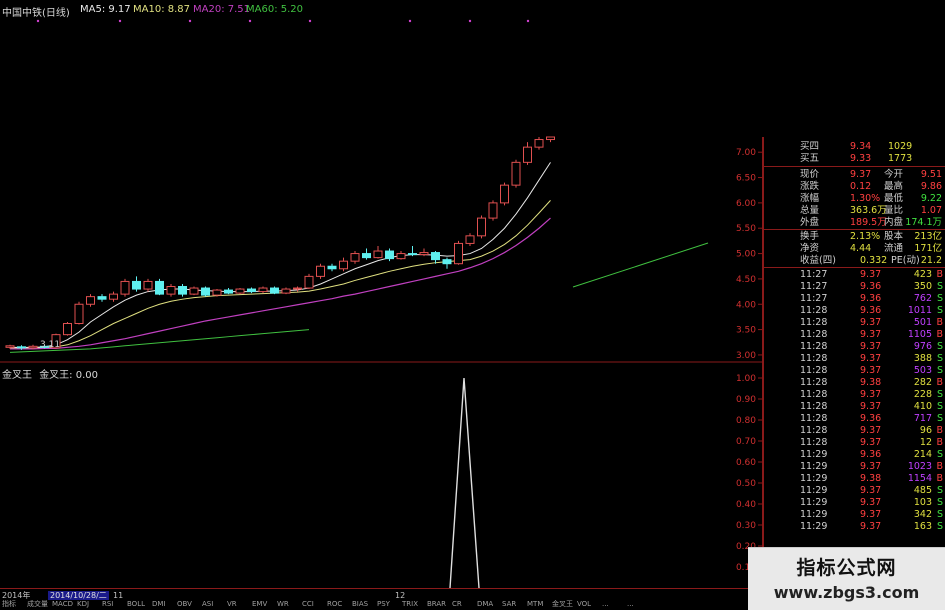 The height and width of the screenshot is (610, 945). I want to click on indicator-tab: WR, so click(283, 604).